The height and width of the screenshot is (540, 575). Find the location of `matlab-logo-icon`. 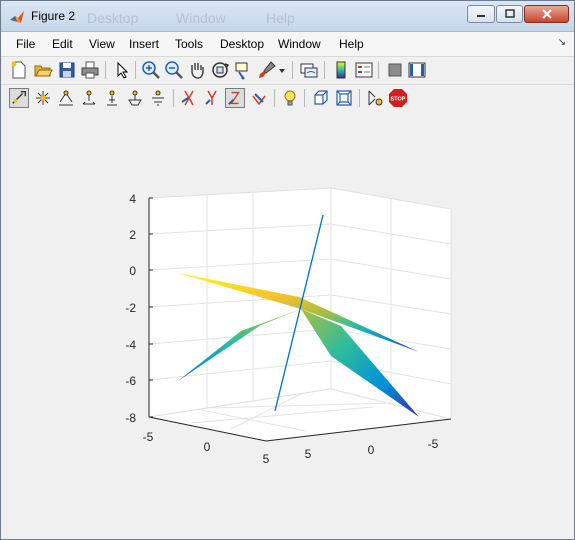

matlab-logo-icon is located at coordinates (17, 17).